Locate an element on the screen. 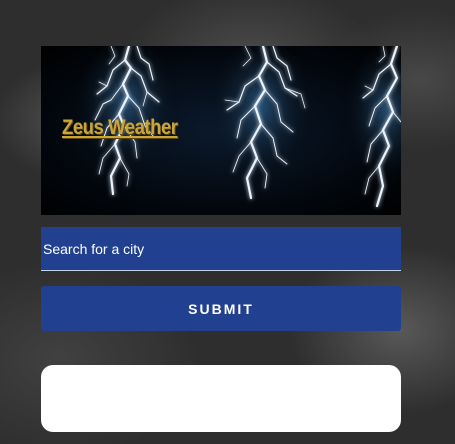  submit-button: SUBMIT is located at coordinates (221, 308).